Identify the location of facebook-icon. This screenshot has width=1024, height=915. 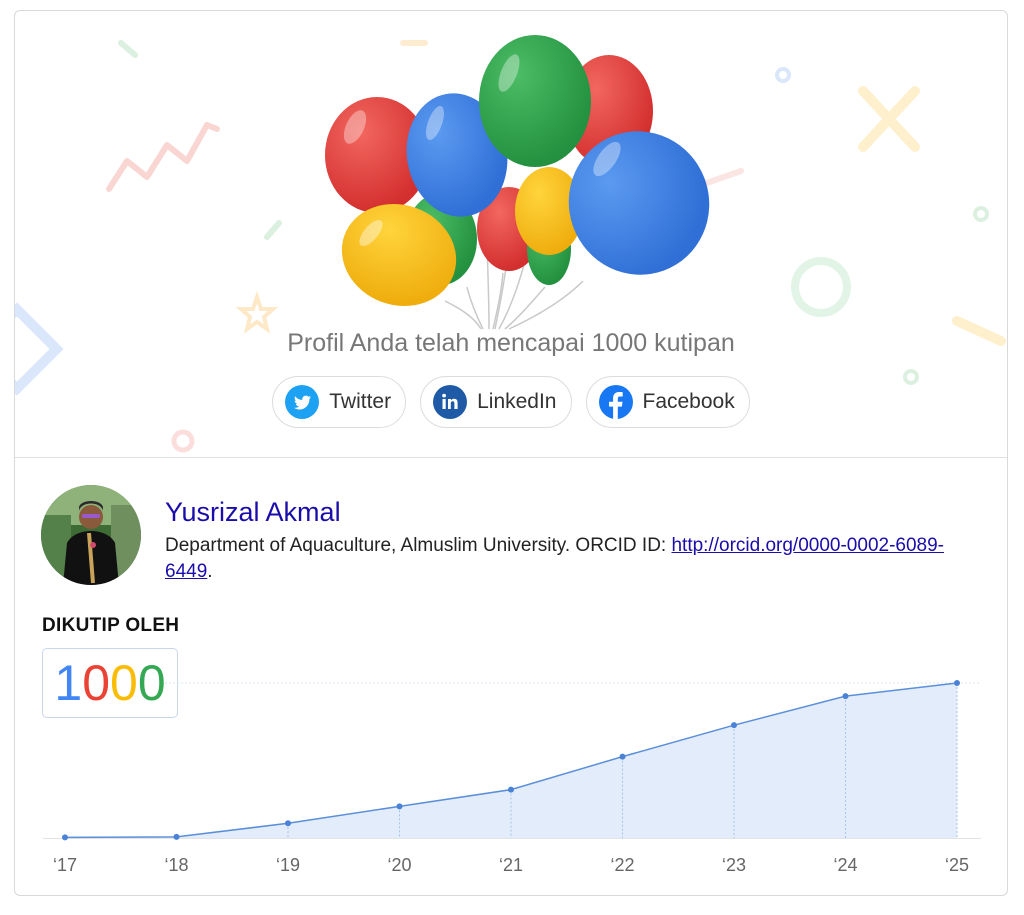
(615, 402).